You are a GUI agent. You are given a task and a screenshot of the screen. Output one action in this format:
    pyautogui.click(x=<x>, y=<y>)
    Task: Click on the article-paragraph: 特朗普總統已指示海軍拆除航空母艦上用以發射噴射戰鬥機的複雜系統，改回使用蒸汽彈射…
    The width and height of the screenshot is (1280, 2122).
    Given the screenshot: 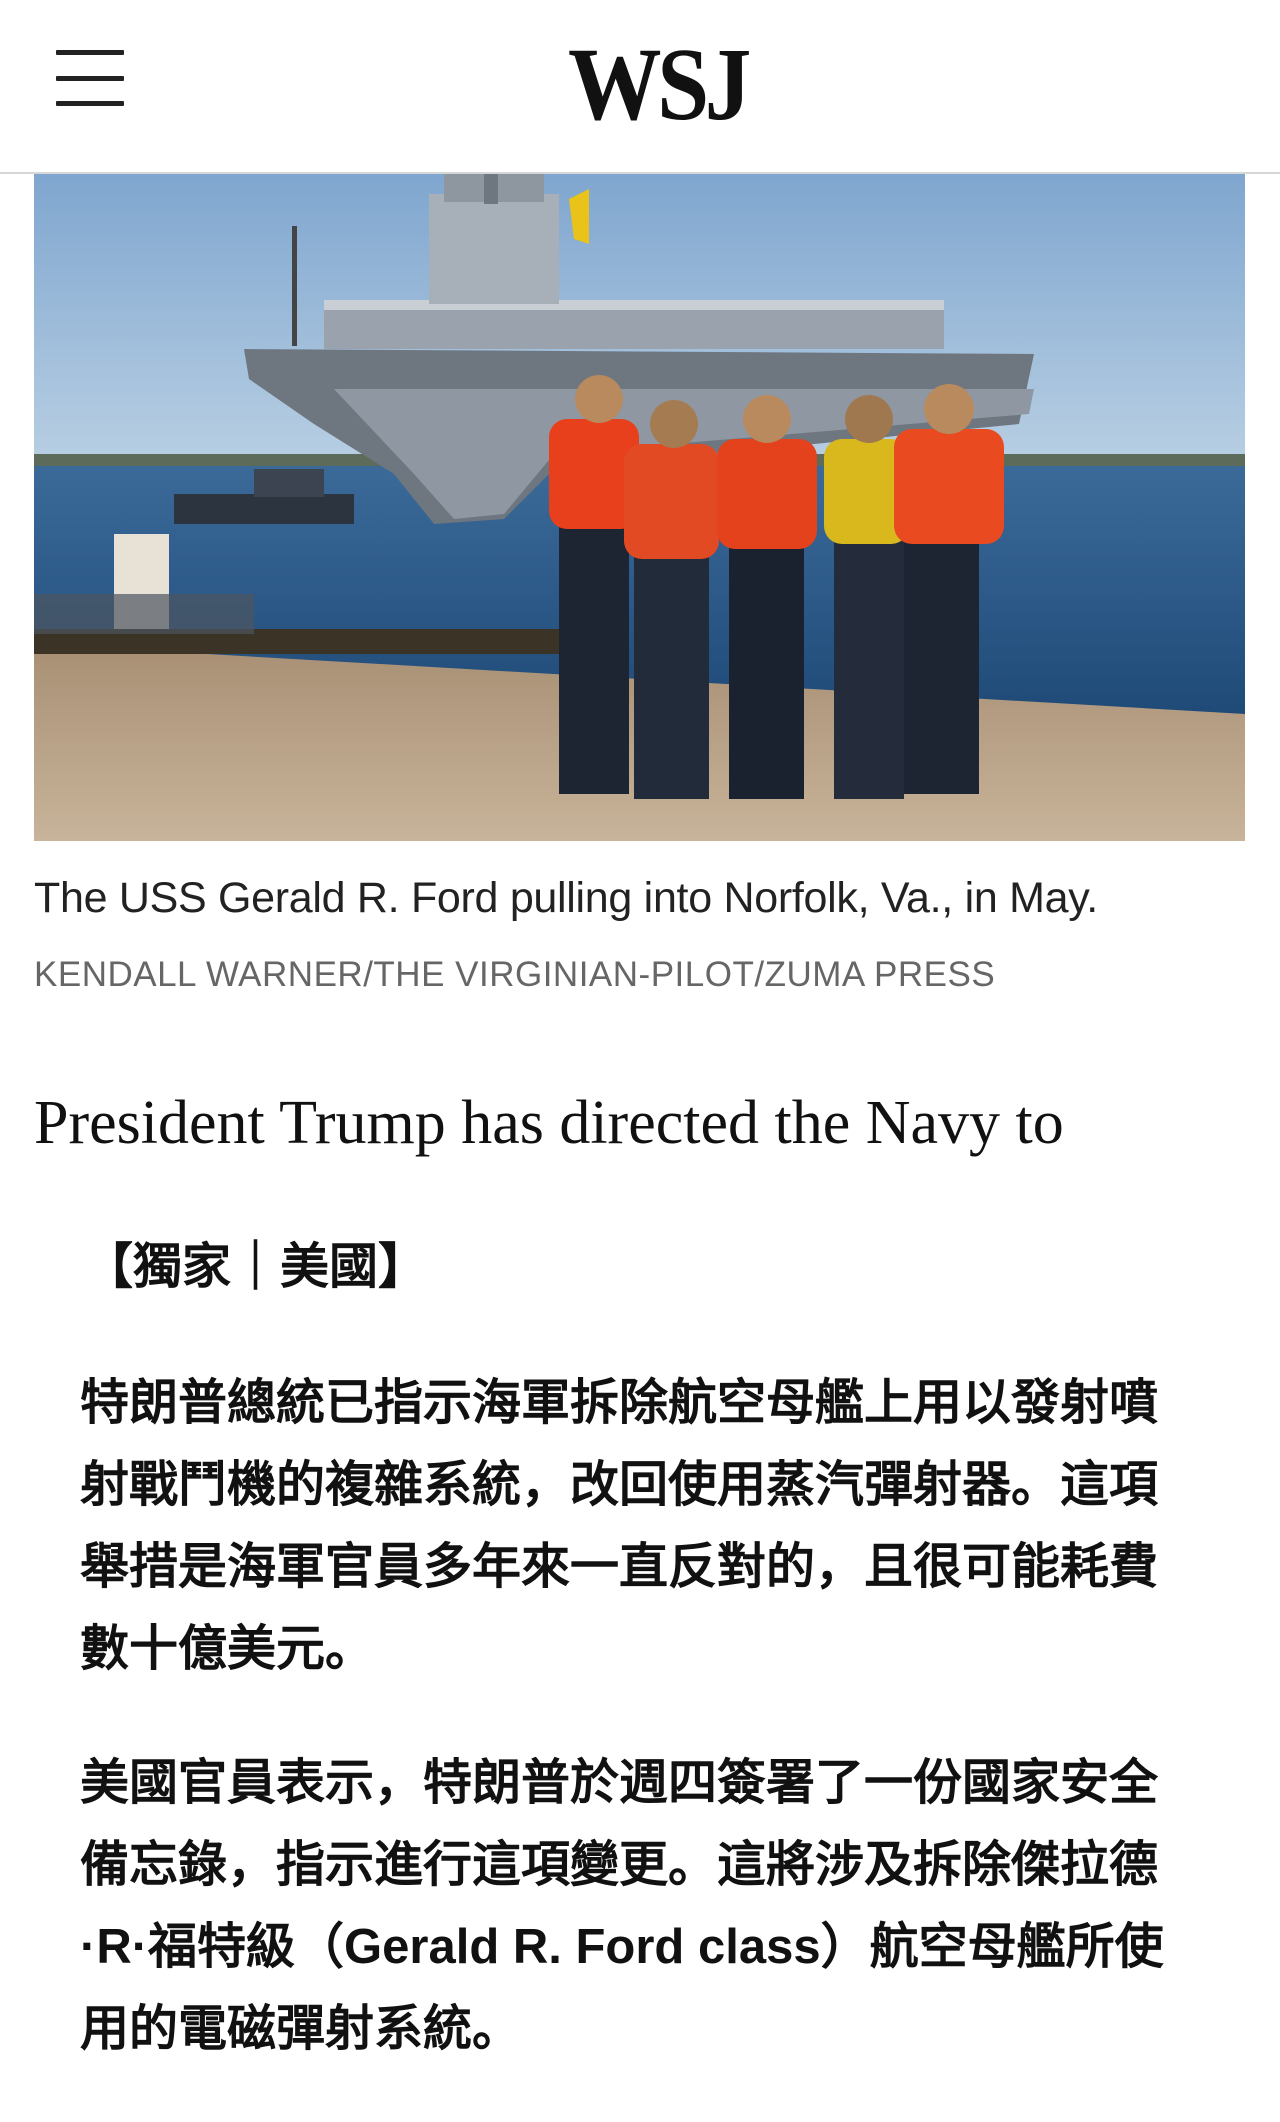 What is the action you would take?
    pyautogui.click(x=619, y=1526)
    